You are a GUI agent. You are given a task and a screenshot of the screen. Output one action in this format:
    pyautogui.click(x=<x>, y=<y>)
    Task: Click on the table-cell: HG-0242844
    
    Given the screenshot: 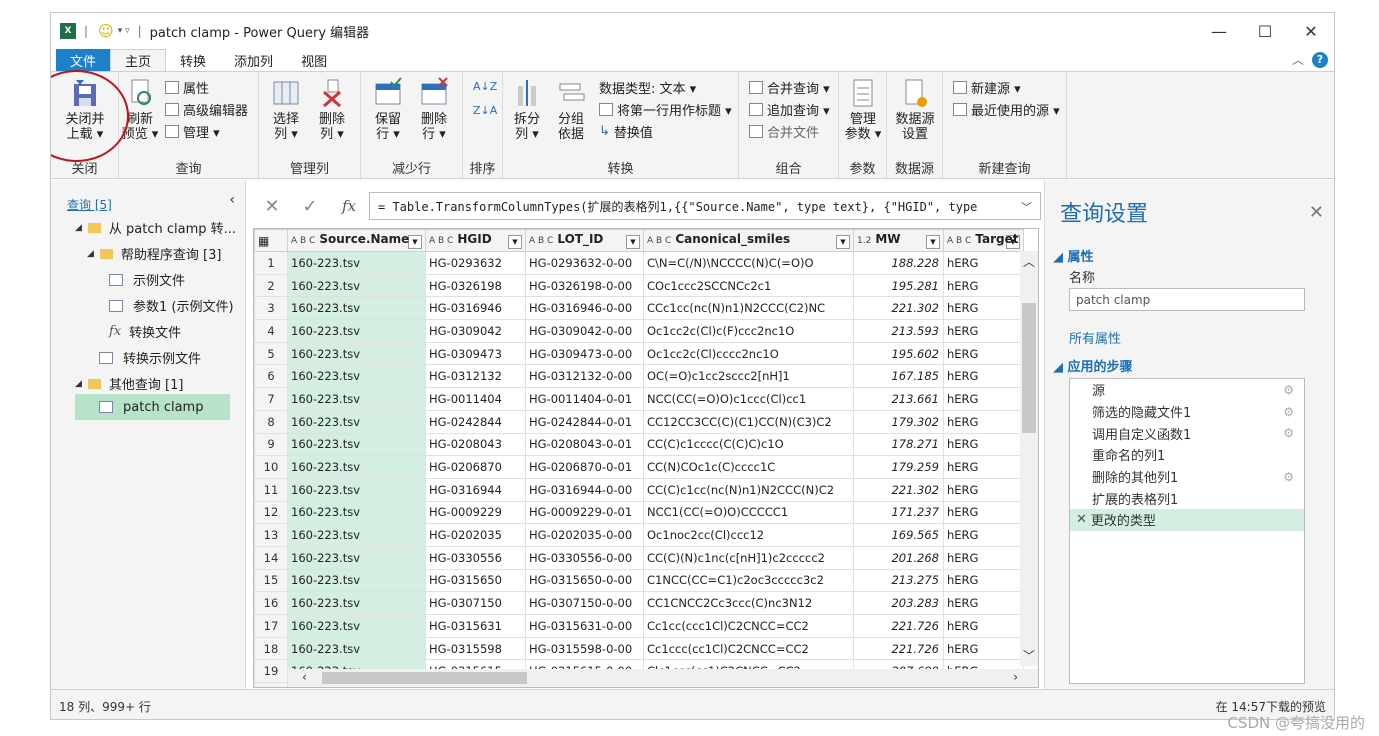 What is the action you would take?
    pyautogui.click(x=475, y=421)
    